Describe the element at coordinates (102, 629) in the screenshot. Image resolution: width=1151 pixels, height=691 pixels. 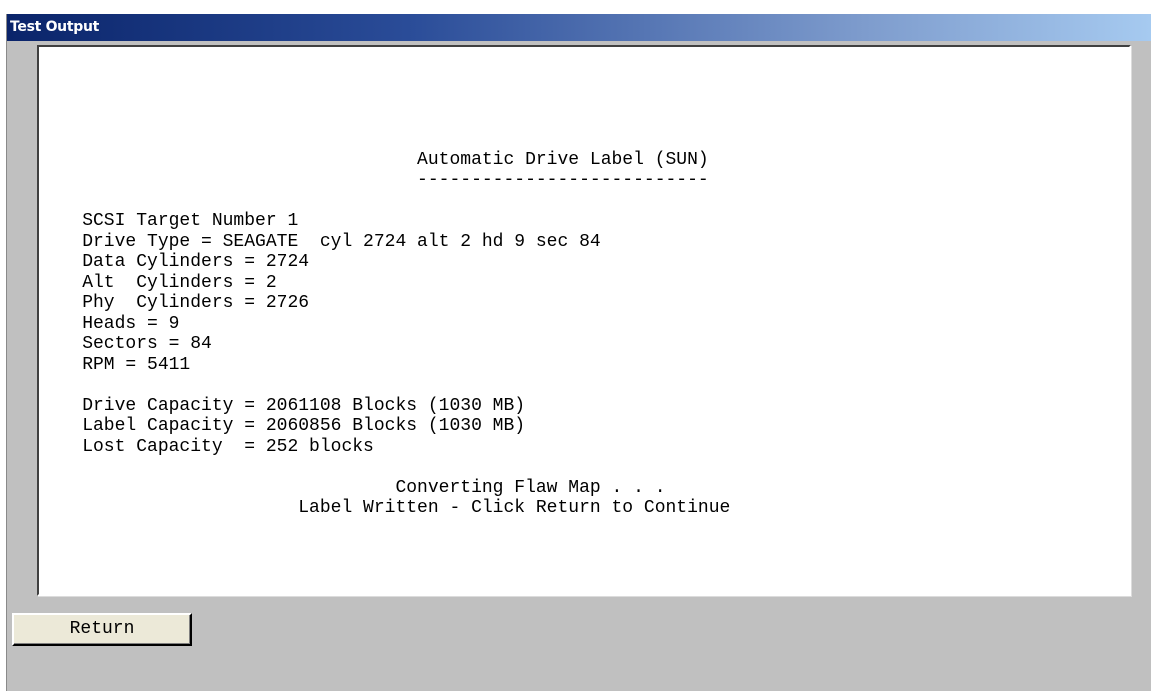
I see `return-button: Return` at that location.